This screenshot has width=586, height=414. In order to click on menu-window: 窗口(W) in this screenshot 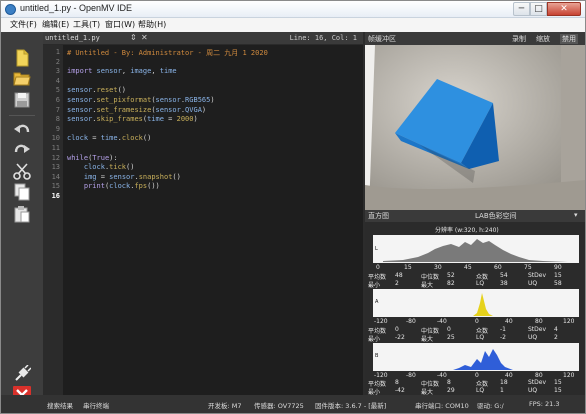, I will do `click(120, 24)`.